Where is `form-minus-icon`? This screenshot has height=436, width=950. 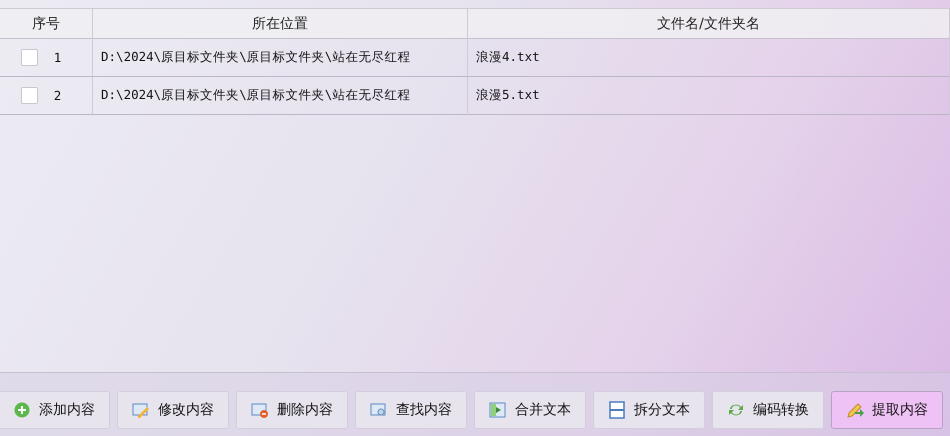
form-minus-icon is located at coordinates (260, 409).